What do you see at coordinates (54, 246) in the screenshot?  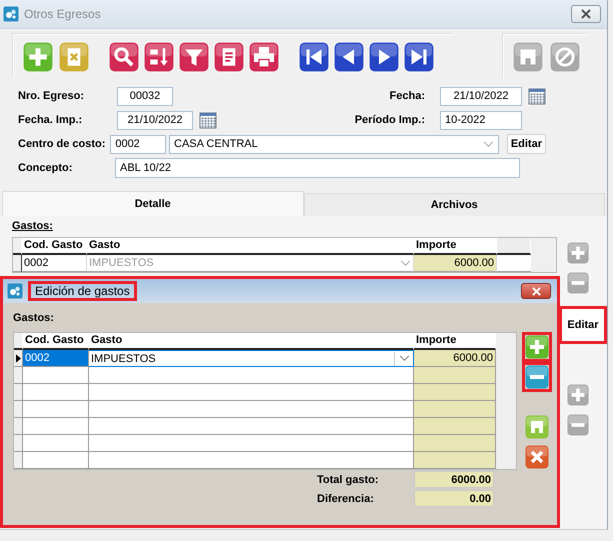 I see `column-header: Cod. Gasto` at bounding box center [54, 246].